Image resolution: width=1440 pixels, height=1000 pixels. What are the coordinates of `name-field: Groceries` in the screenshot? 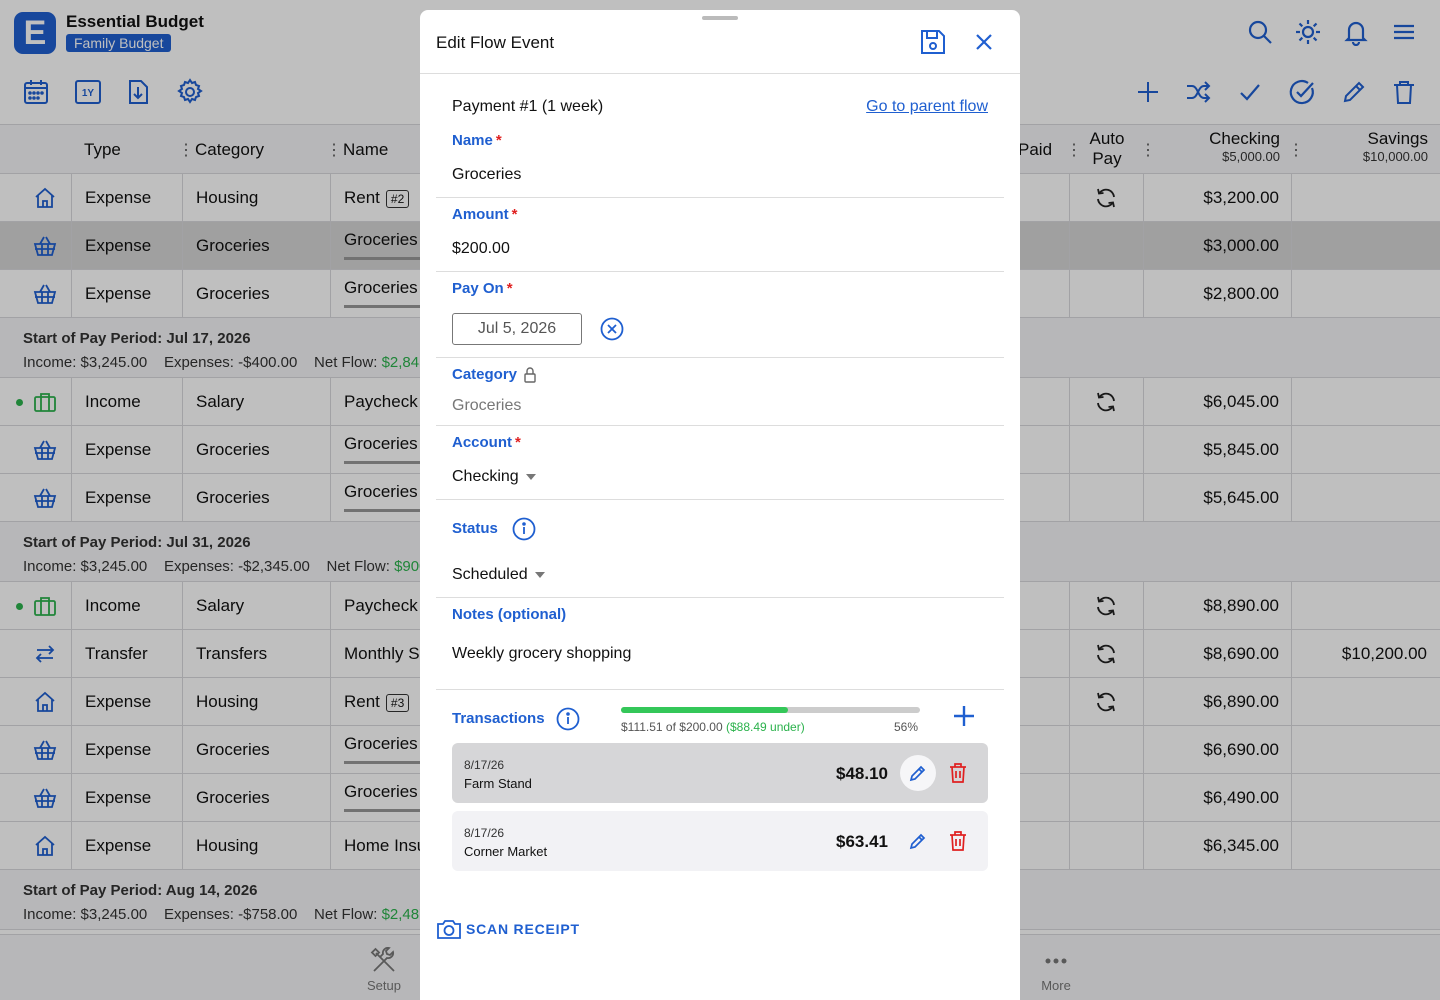 It's located at (486, 175).